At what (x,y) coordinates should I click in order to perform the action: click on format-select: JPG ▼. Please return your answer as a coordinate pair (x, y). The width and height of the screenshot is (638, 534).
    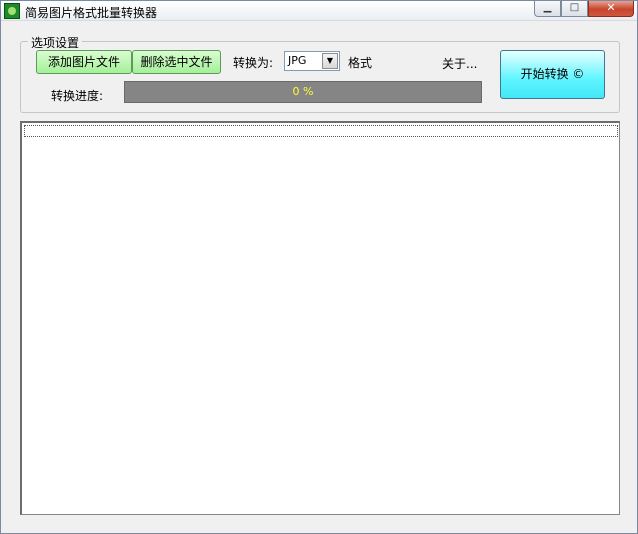
    Looking at the image, I should click on (312, 61).